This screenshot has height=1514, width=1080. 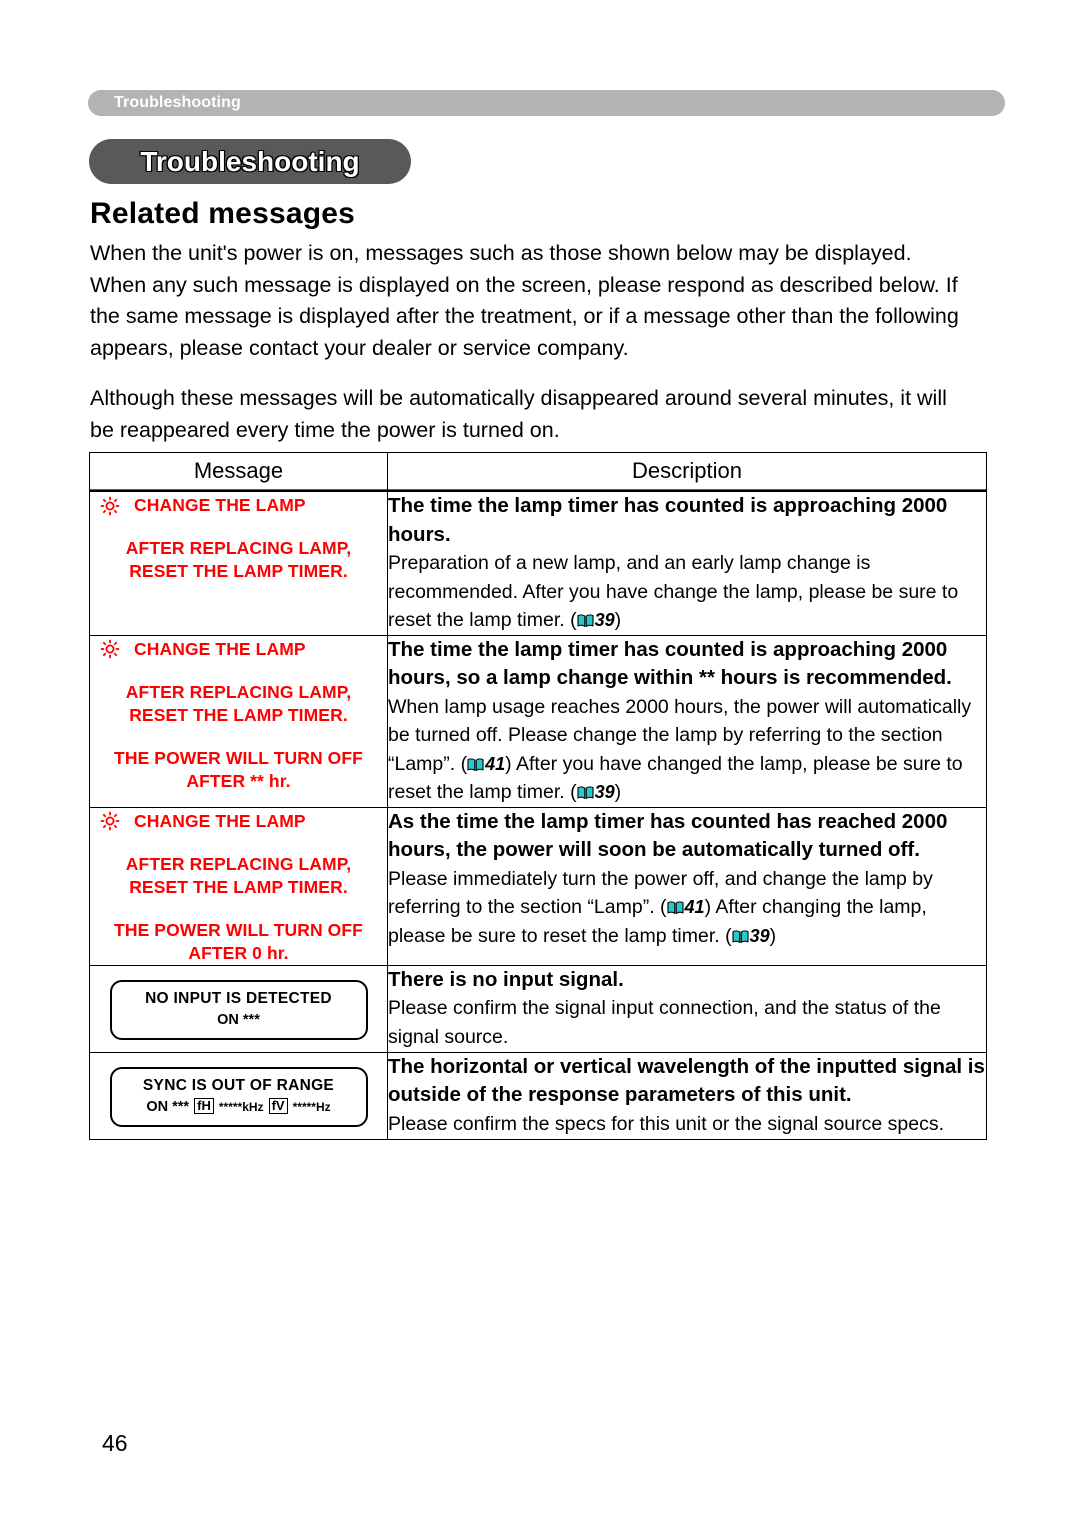 I want to click on osd-box-khz-value: *****kHz, so click(x=241, y=1106).